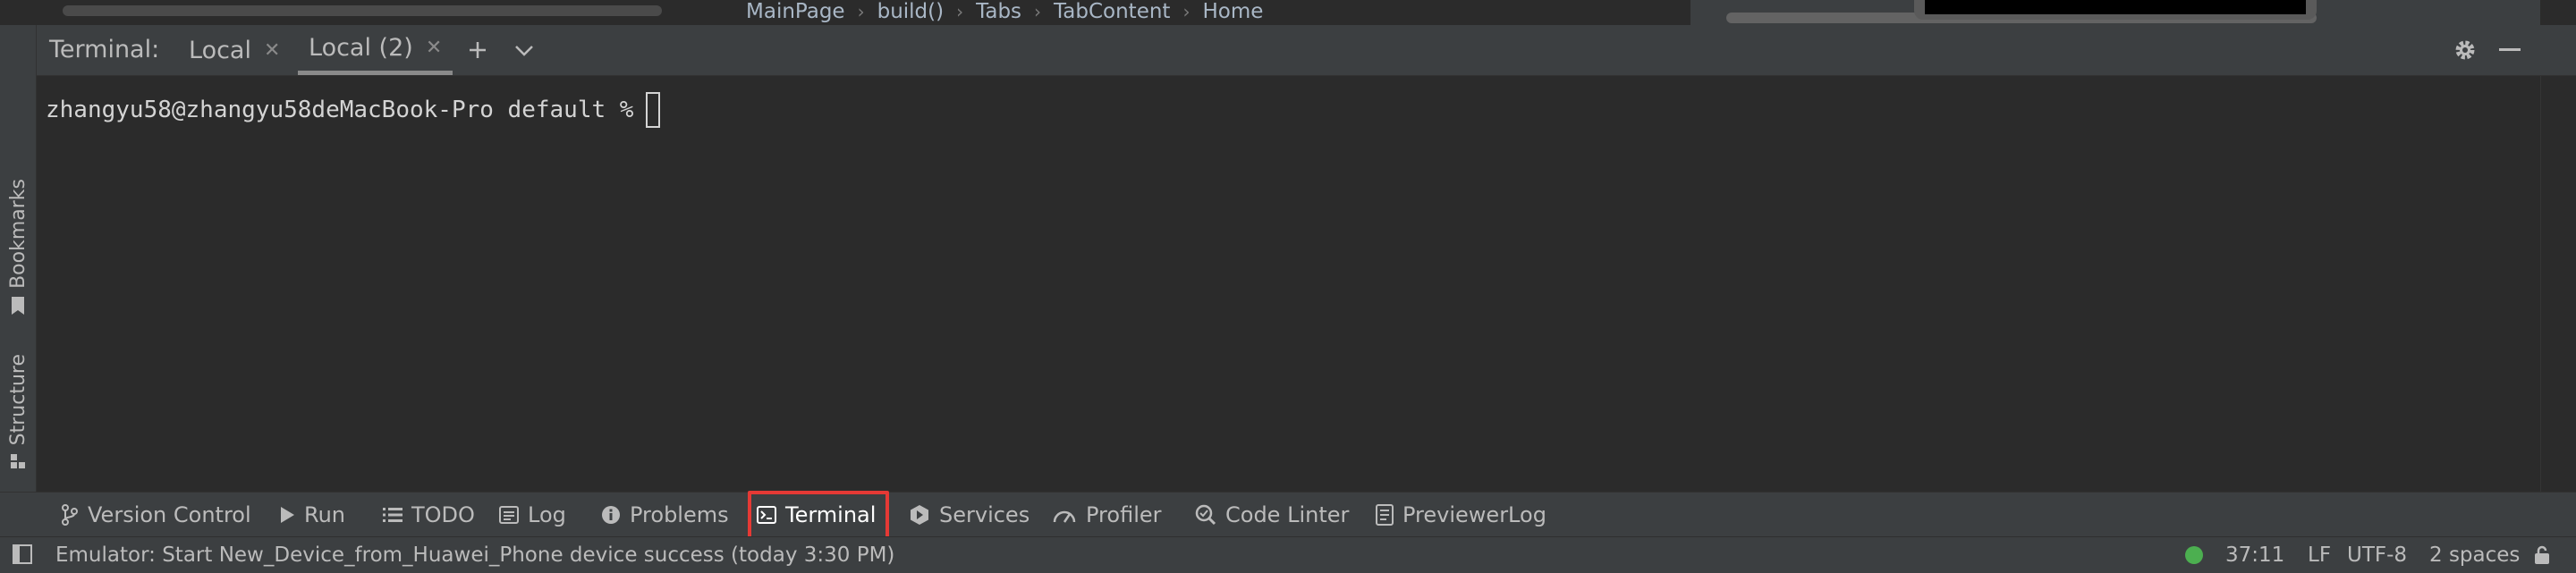 This screenshot has width=2576, height=573. I want to click on terminal-header: Terminal: Local ✕ Local (2) ✕, so click(1306, 50).